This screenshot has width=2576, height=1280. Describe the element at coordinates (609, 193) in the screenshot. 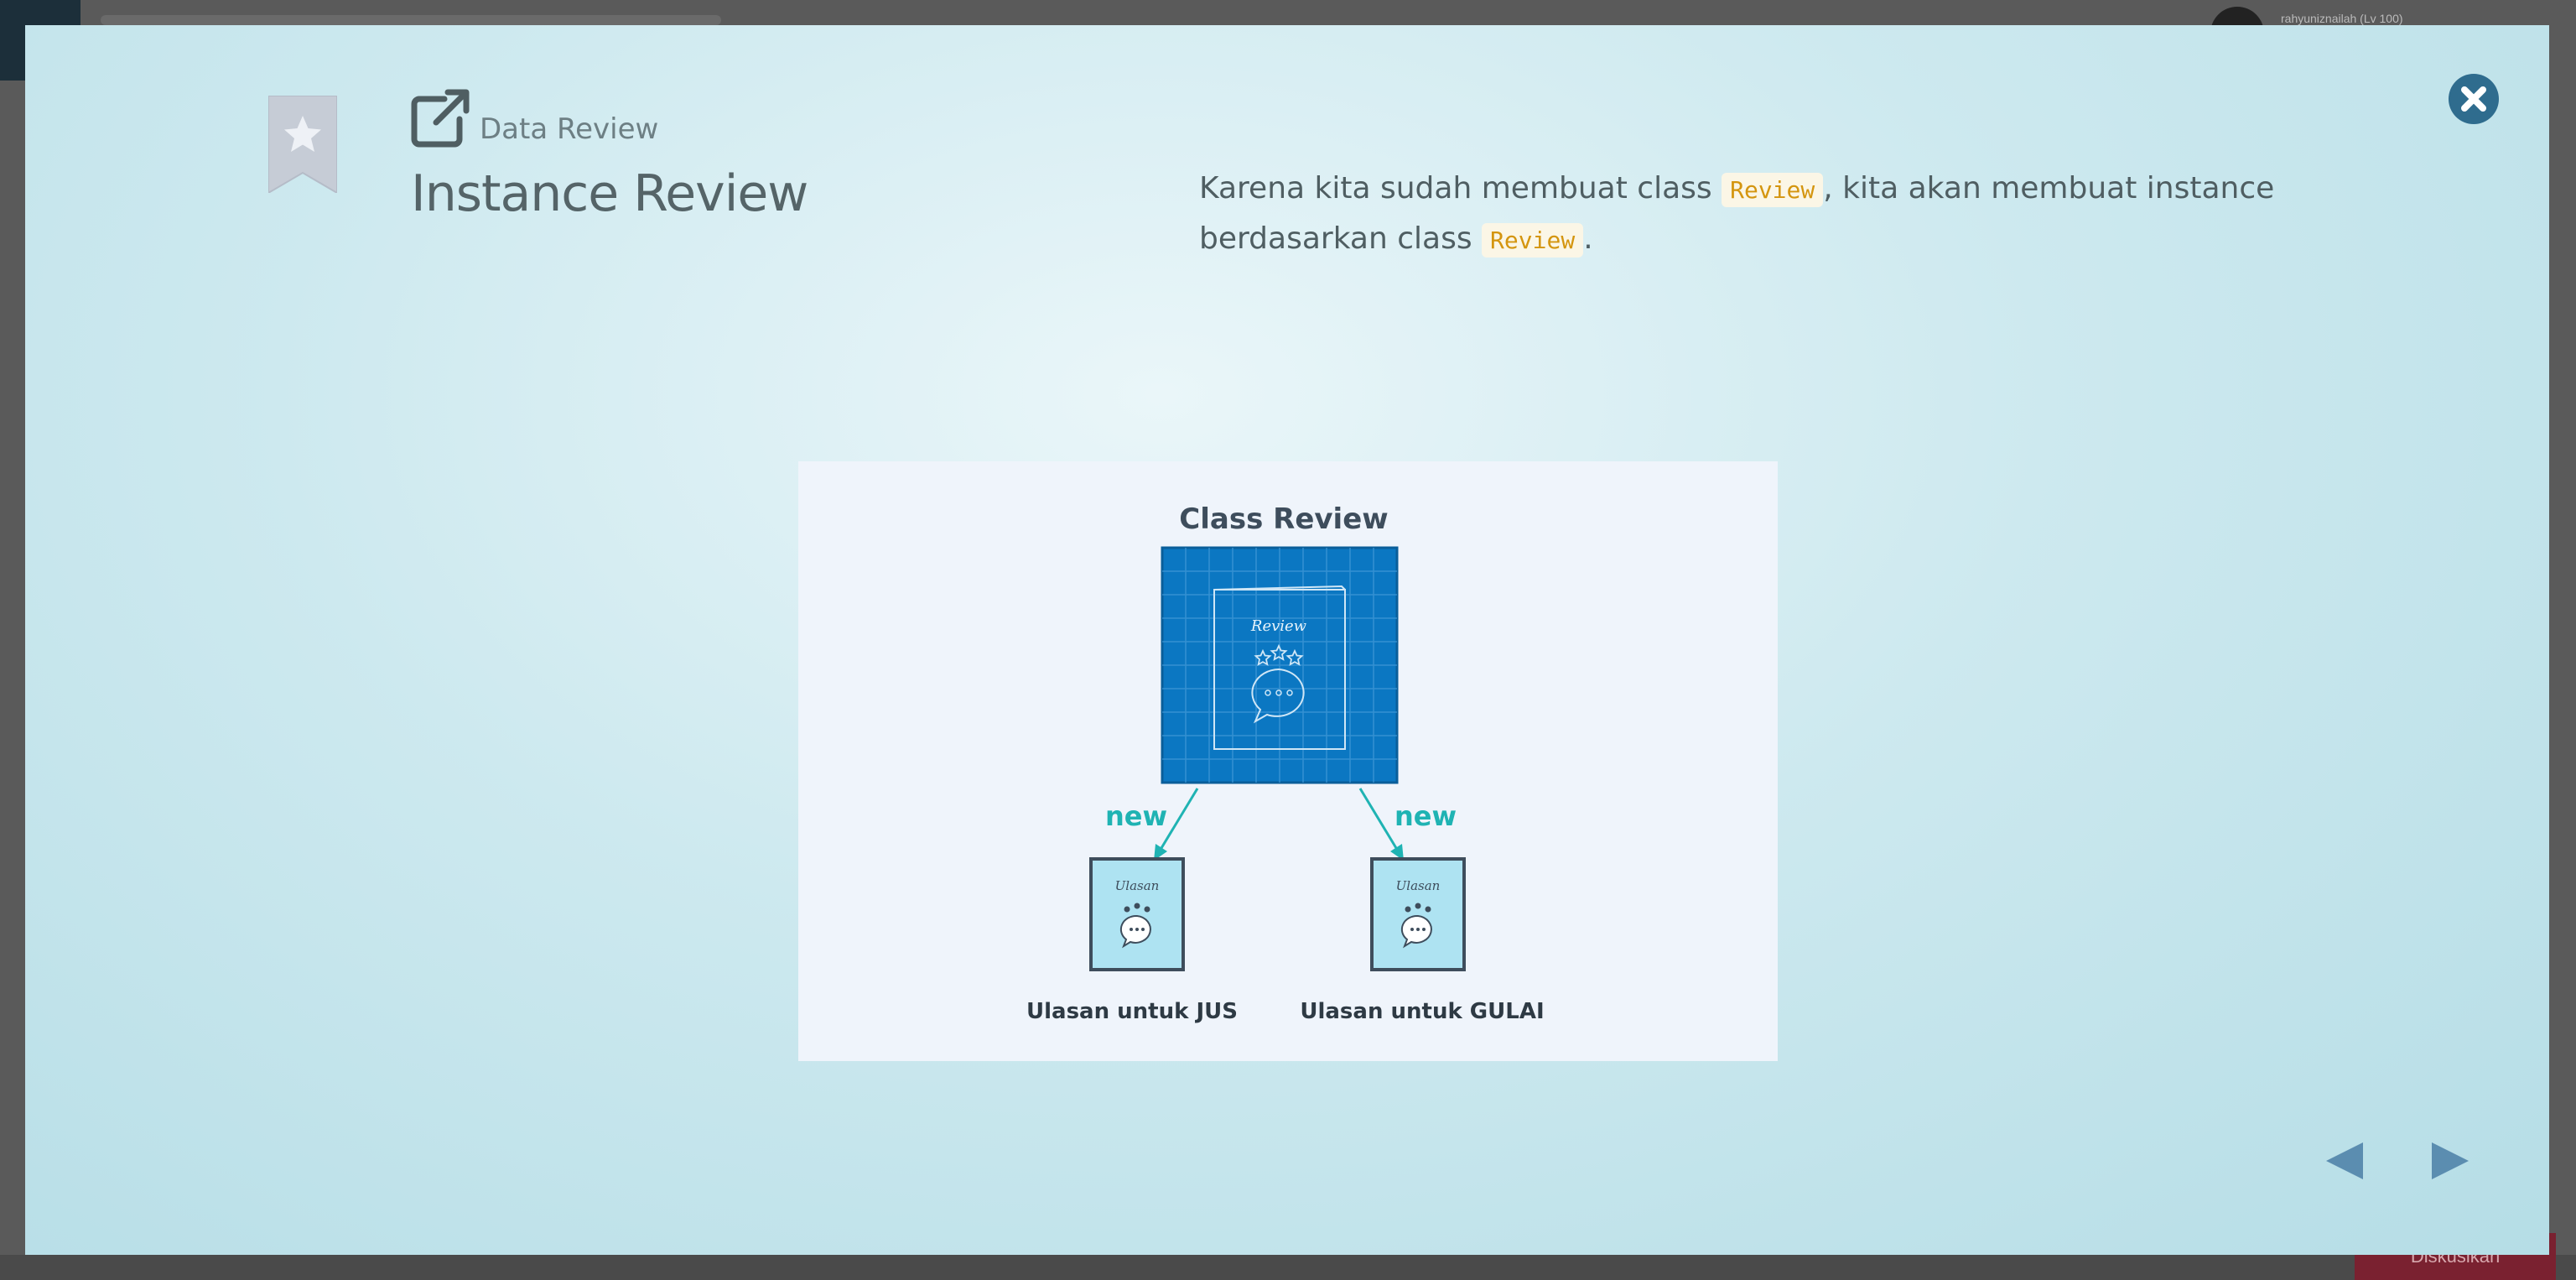

I see `page-title: Instance Review` at that location.